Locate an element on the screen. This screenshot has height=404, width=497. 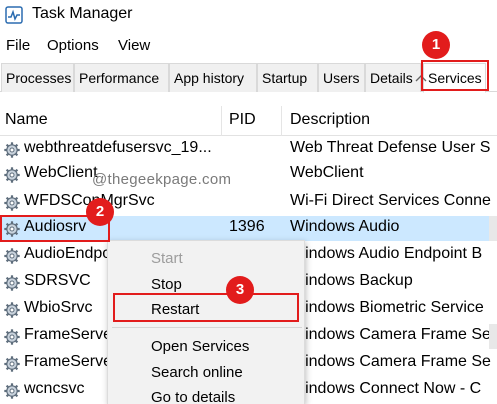
step-badge-3: 3 is located at coordinates (240, 290).